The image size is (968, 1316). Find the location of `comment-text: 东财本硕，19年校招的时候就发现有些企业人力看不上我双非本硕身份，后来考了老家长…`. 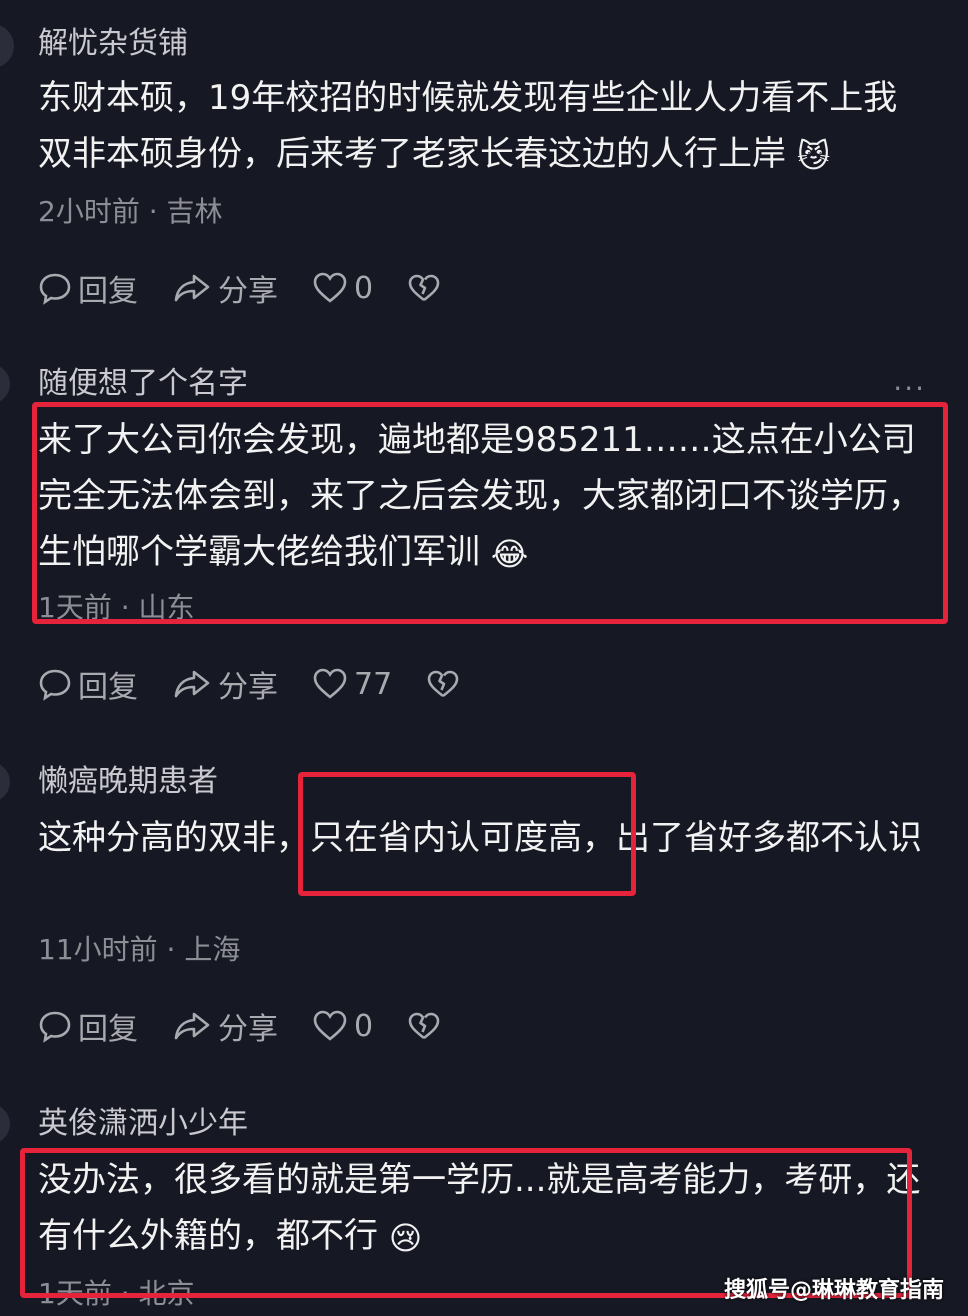

comment-text: 东财本硕，19年校招的时候就发现有些企业人力看不上我双非本硕身份，后来考了老家长… is located at coordinates (468, 126).